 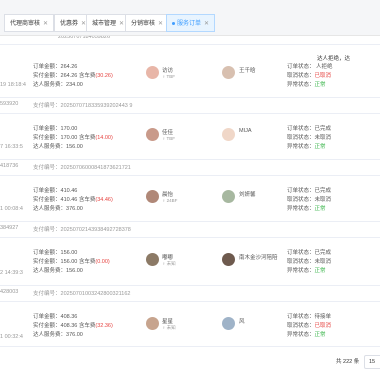 I want to click on order-number: 428003, so click(x=9, y=292).